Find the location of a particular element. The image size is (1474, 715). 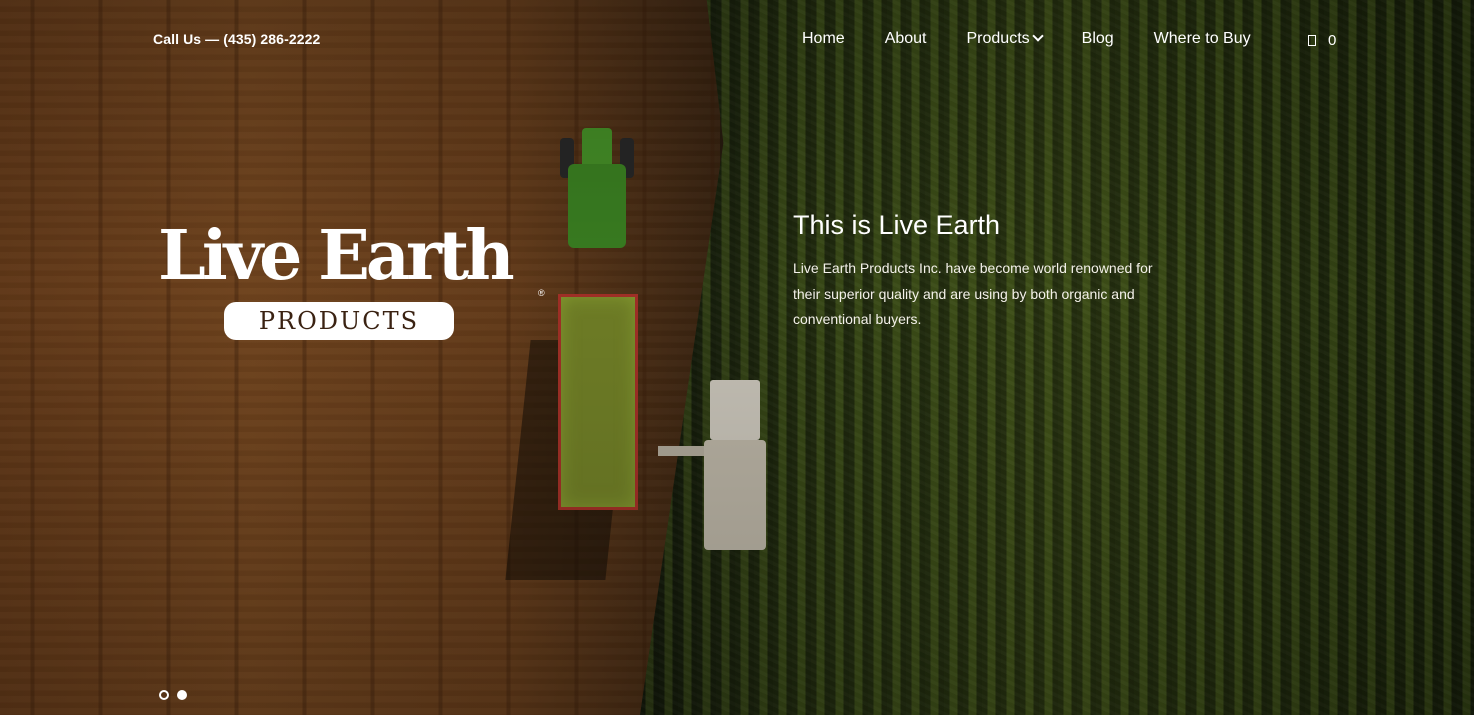

logo-subtitle: PRODUCTS is located at coordinates (339, 321).